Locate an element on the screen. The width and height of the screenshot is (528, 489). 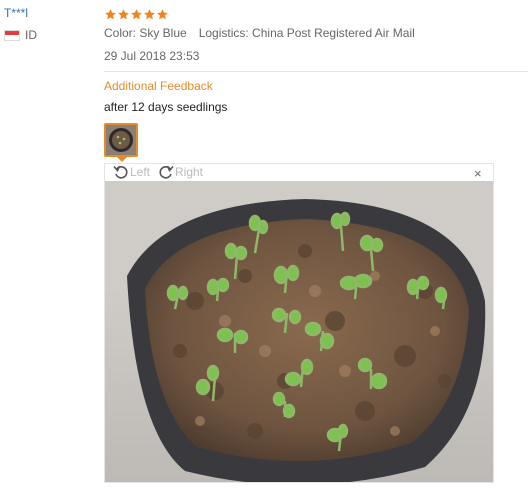
id-flag-icon is located at coordinates (12, 35).